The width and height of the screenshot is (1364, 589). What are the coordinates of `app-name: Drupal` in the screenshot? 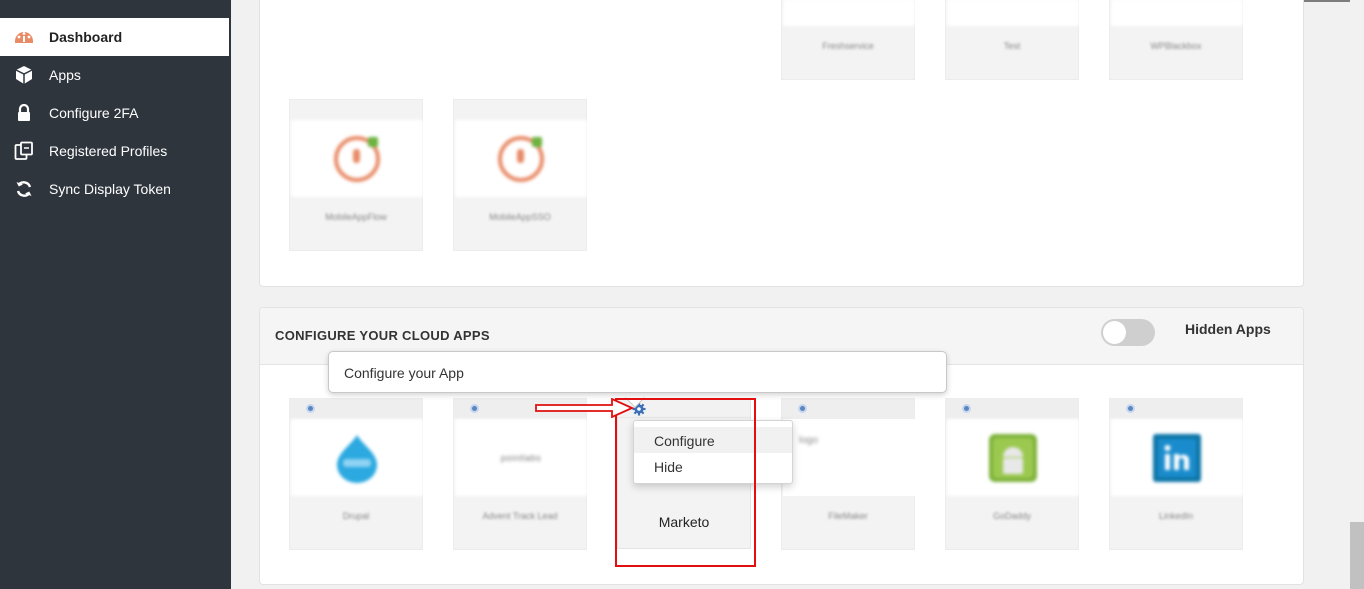 It's located at (356, 516).